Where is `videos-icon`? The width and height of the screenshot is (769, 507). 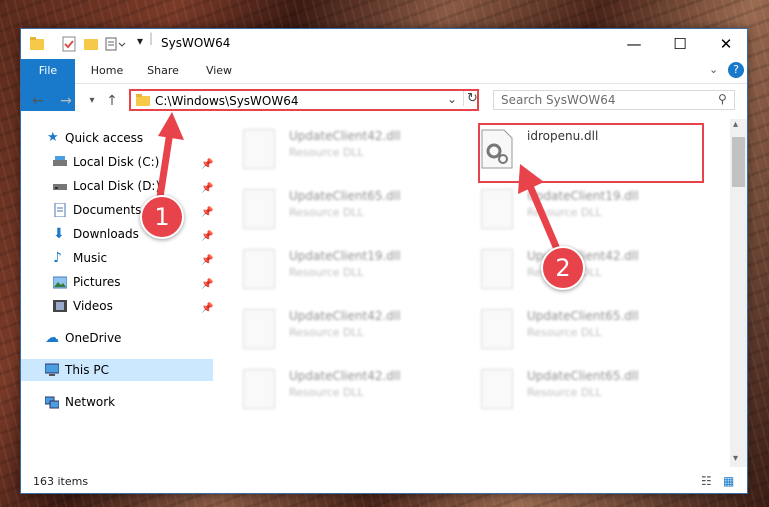
videos-icon is located at coordinates (60, 306).